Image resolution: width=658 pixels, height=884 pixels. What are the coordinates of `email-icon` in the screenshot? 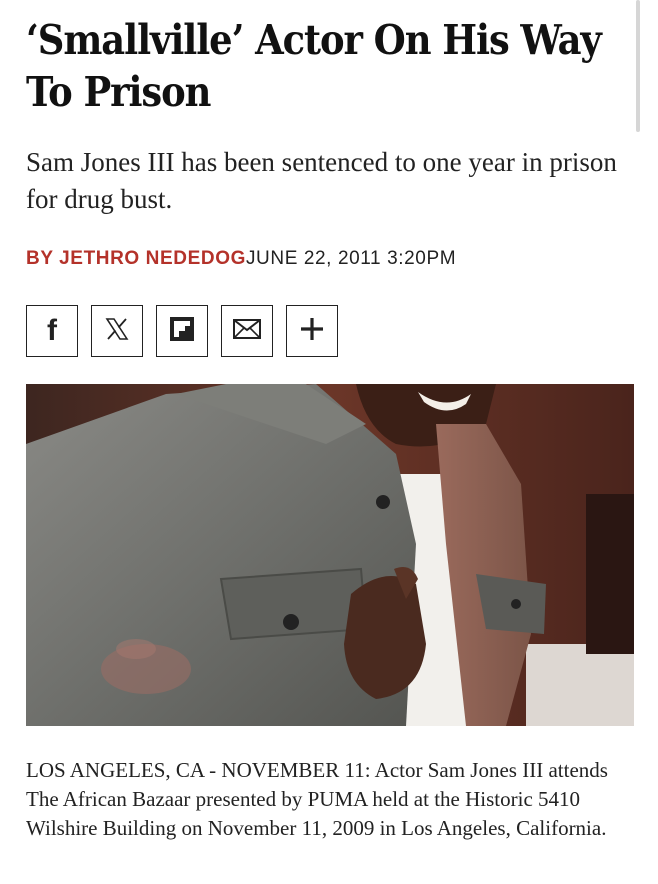 It's located at (247, 331).